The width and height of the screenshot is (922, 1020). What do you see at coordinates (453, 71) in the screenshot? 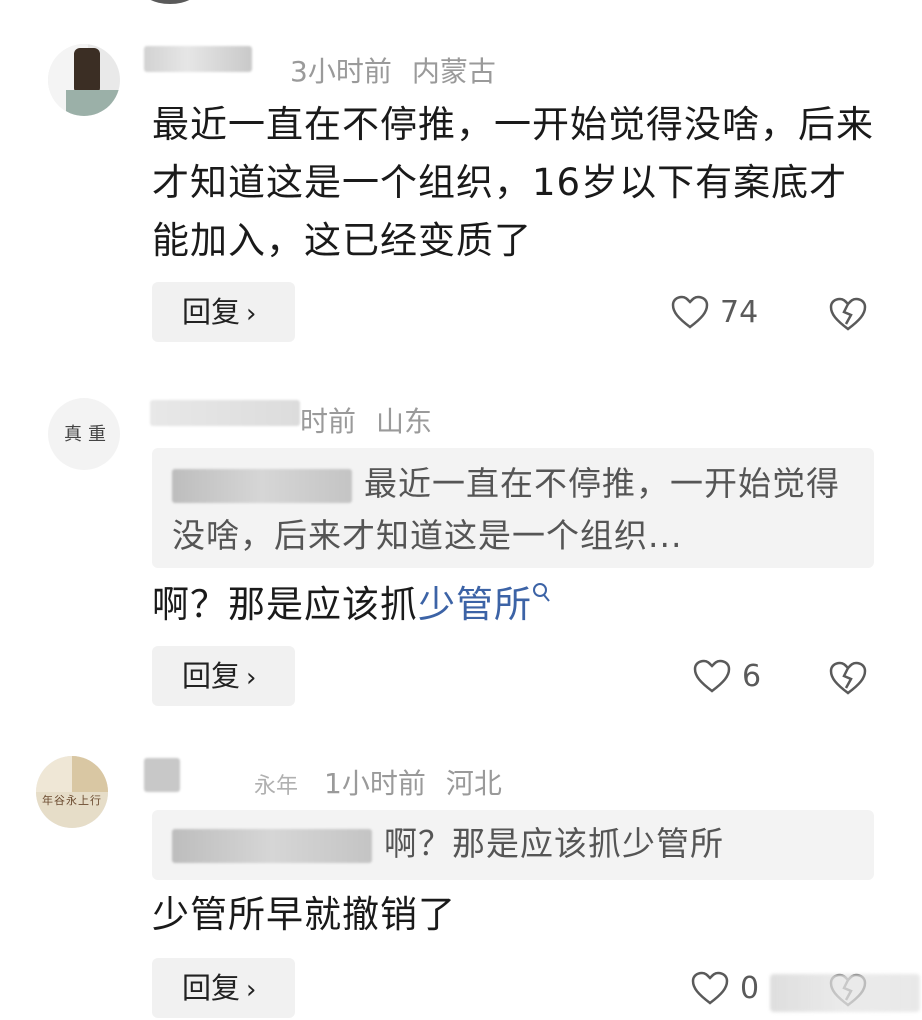
I see `location: 内蒙古` at bounding box center [453, 71].